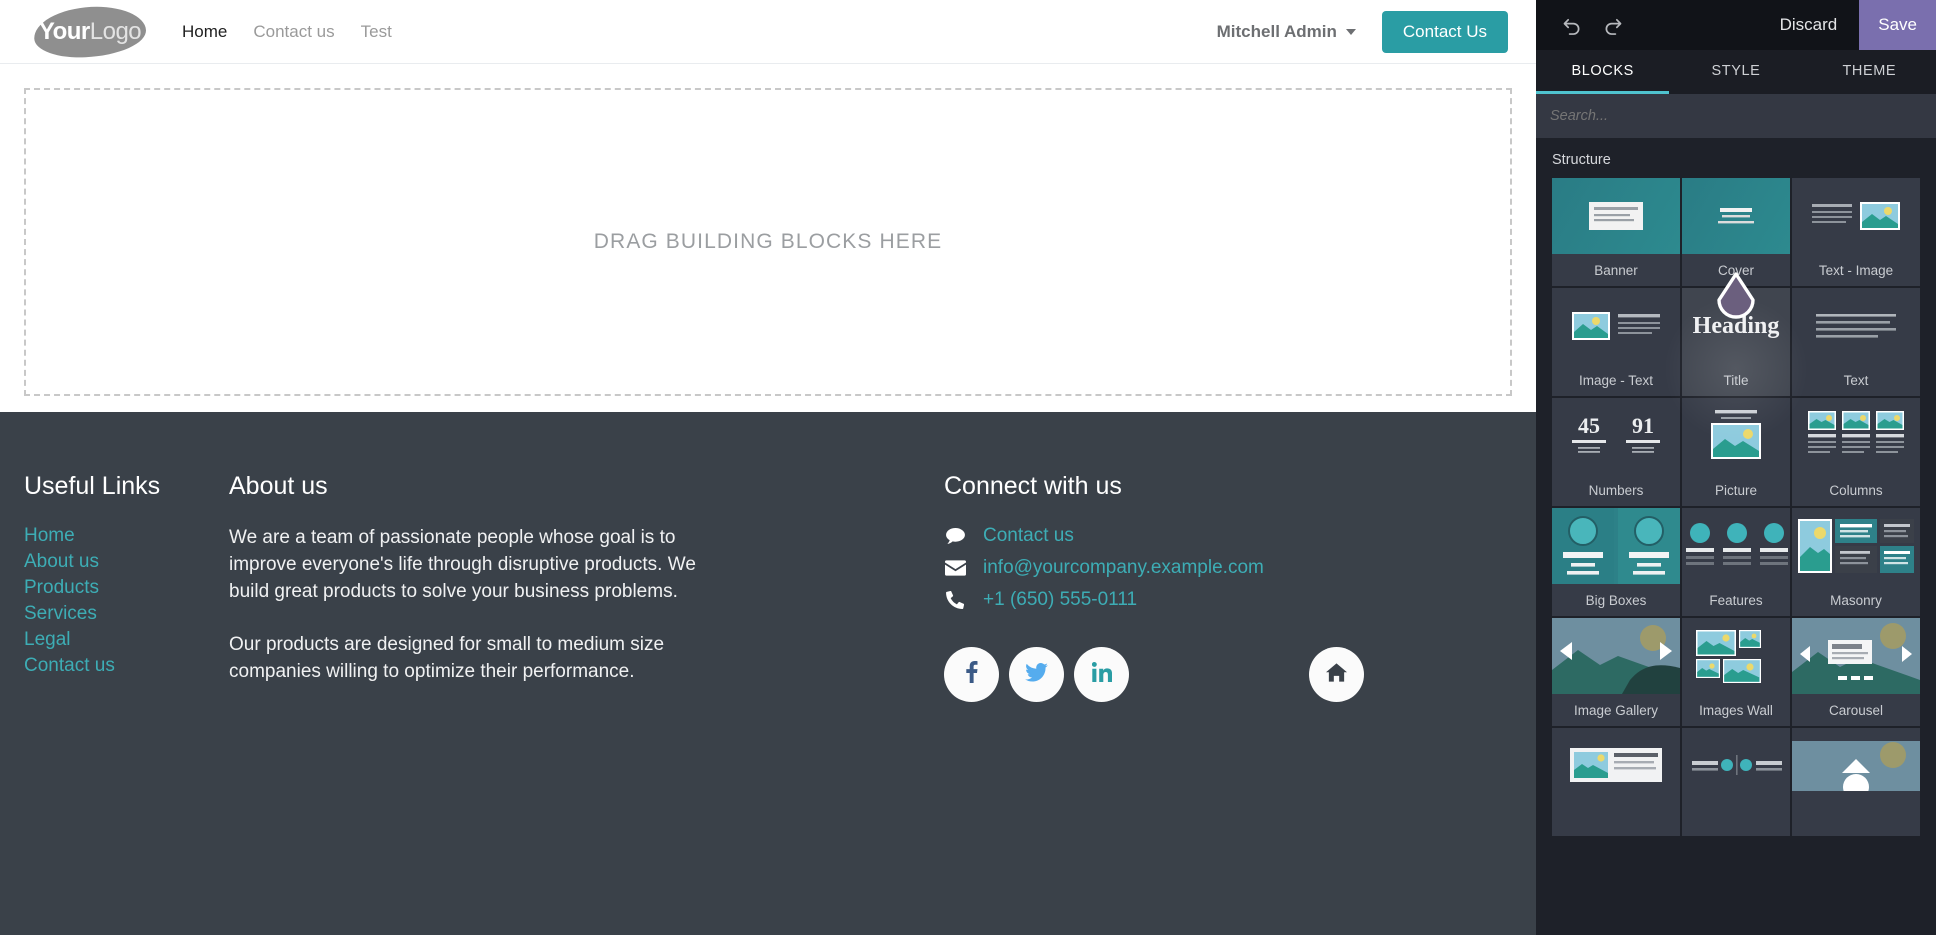  I want to click on block-label: Image - Text, so click(1616, 380).